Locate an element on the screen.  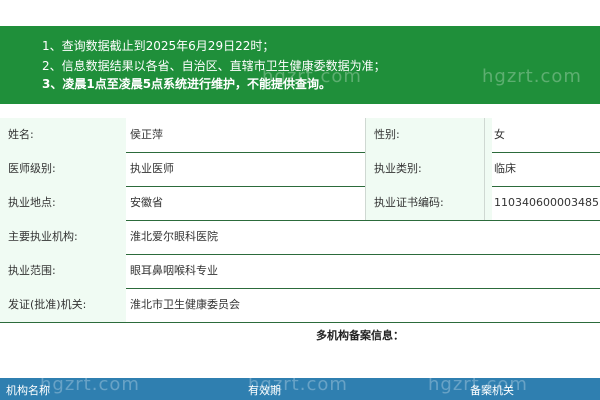
doctor-level-value: 执业医师 is located at coordinates (152, 168).